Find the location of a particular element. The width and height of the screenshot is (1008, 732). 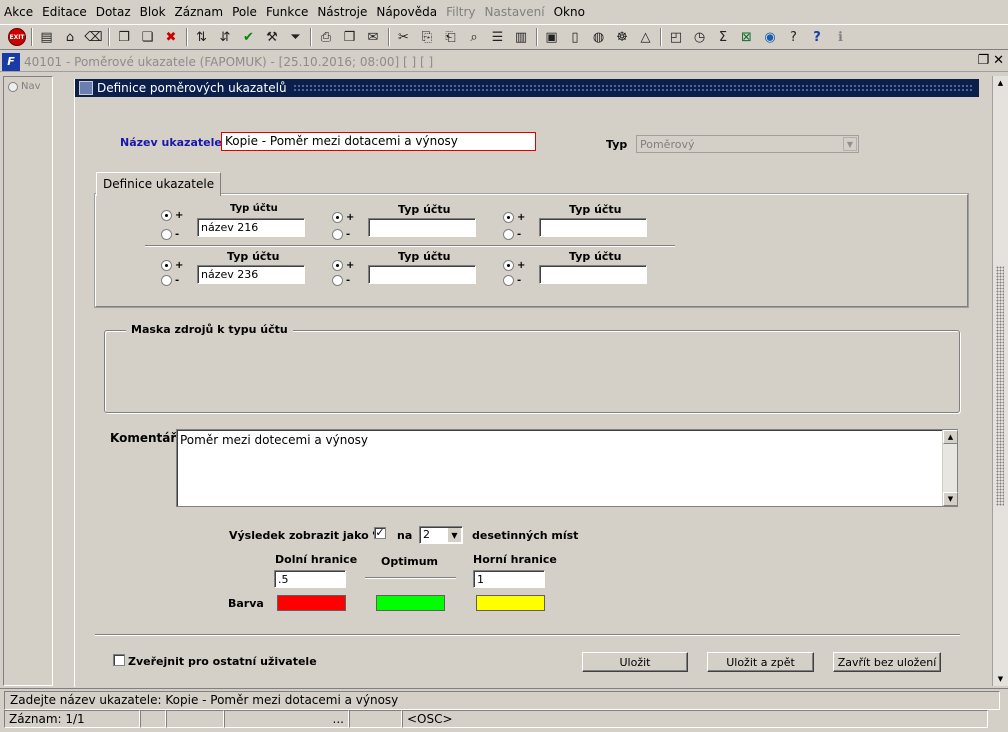

menu-blok: Blok is located at coordinates (153, 12).